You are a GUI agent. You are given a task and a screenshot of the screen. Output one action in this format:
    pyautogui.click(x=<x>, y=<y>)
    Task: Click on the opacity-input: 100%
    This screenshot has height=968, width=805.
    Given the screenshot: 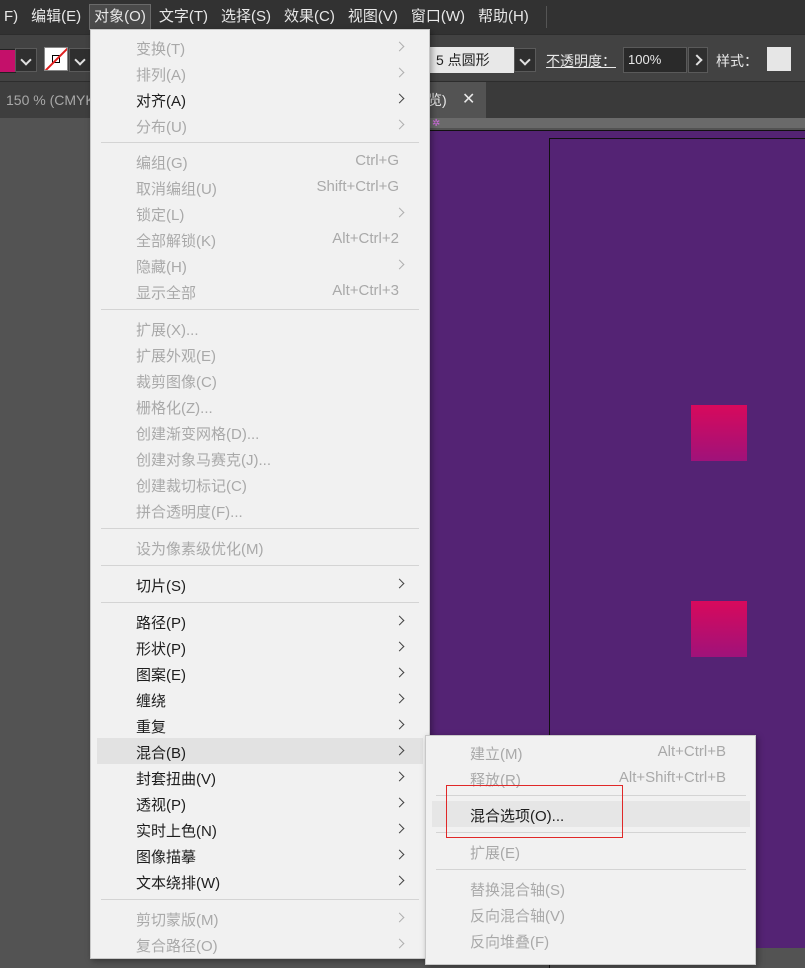 What is the action you would take?
    pyautogui.click(x=655, y=60)
    